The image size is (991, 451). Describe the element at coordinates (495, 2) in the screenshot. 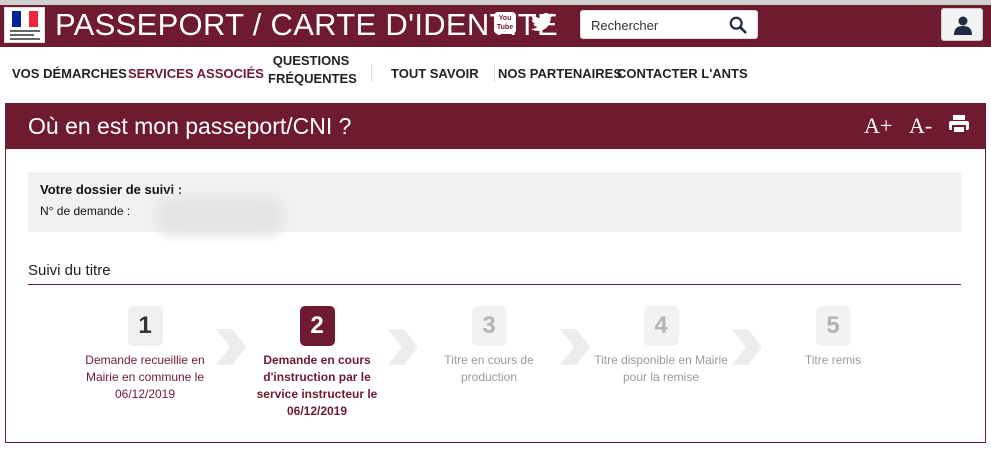

I see `browser-strip` at that location.